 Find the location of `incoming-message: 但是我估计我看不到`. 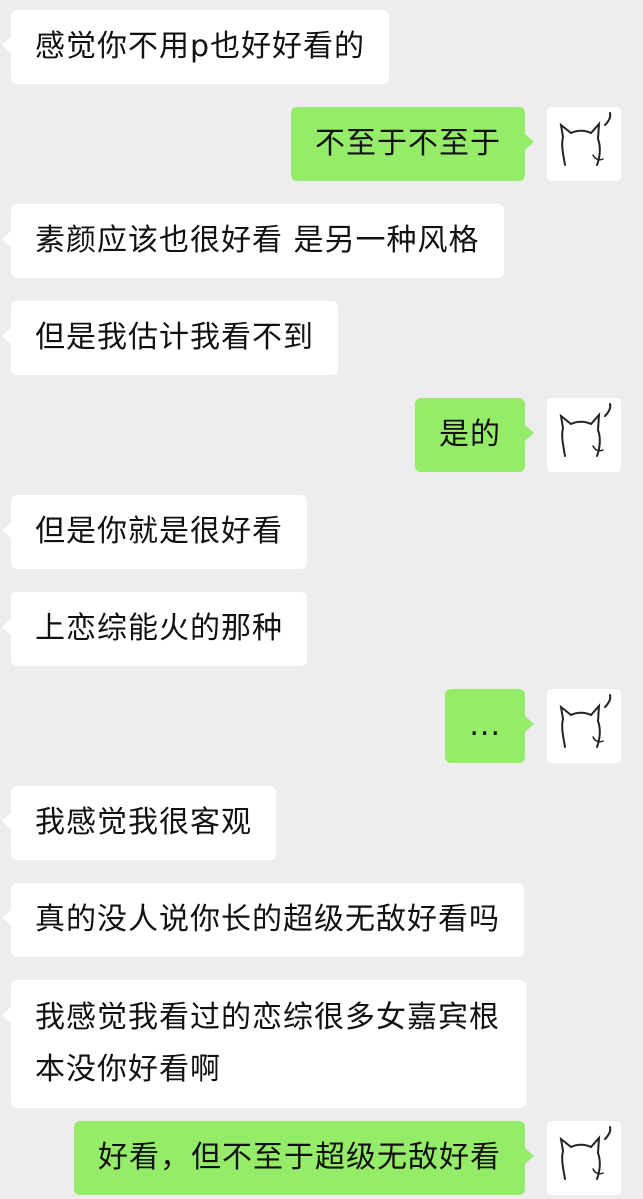

incoming-message: 但是我估计我看不到 is located at coordinates (170, 338).